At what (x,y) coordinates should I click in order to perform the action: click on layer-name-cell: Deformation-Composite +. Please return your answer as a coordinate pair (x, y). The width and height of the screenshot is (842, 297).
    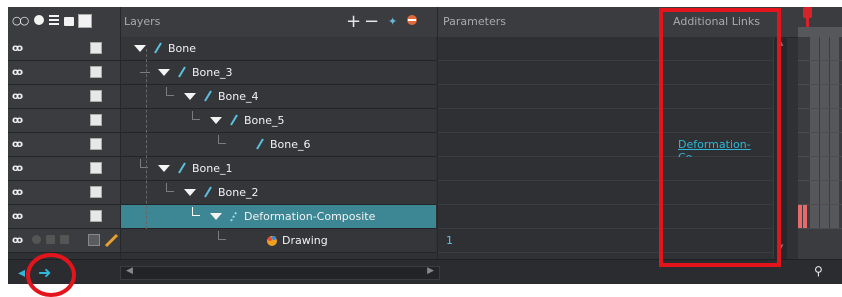
    Looking at the image, I should click on (332, 217).